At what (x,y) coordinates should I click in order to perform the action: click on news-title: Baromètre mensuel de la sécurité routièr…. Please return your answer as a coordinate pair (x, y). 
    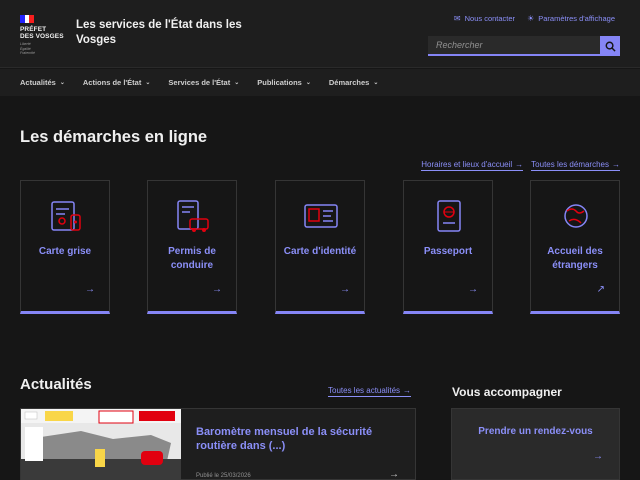
    Looking at the image, I should click on (296, 439).